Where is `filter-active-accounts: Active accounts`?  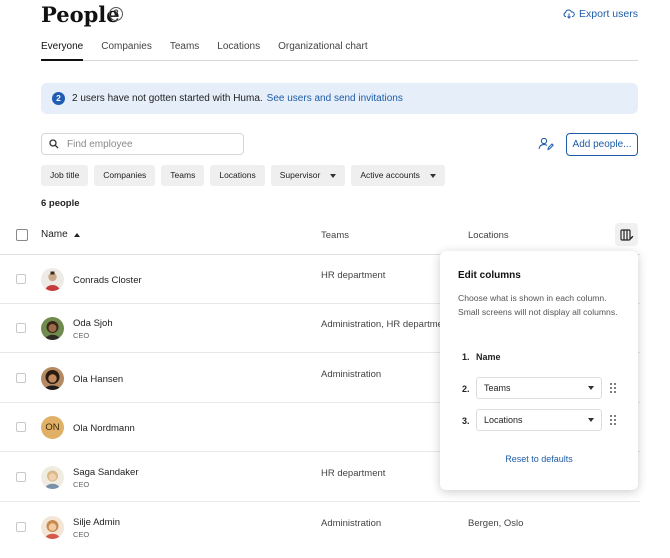
filter-active-accounts: Active accounts is located at coordinates (398, 175).